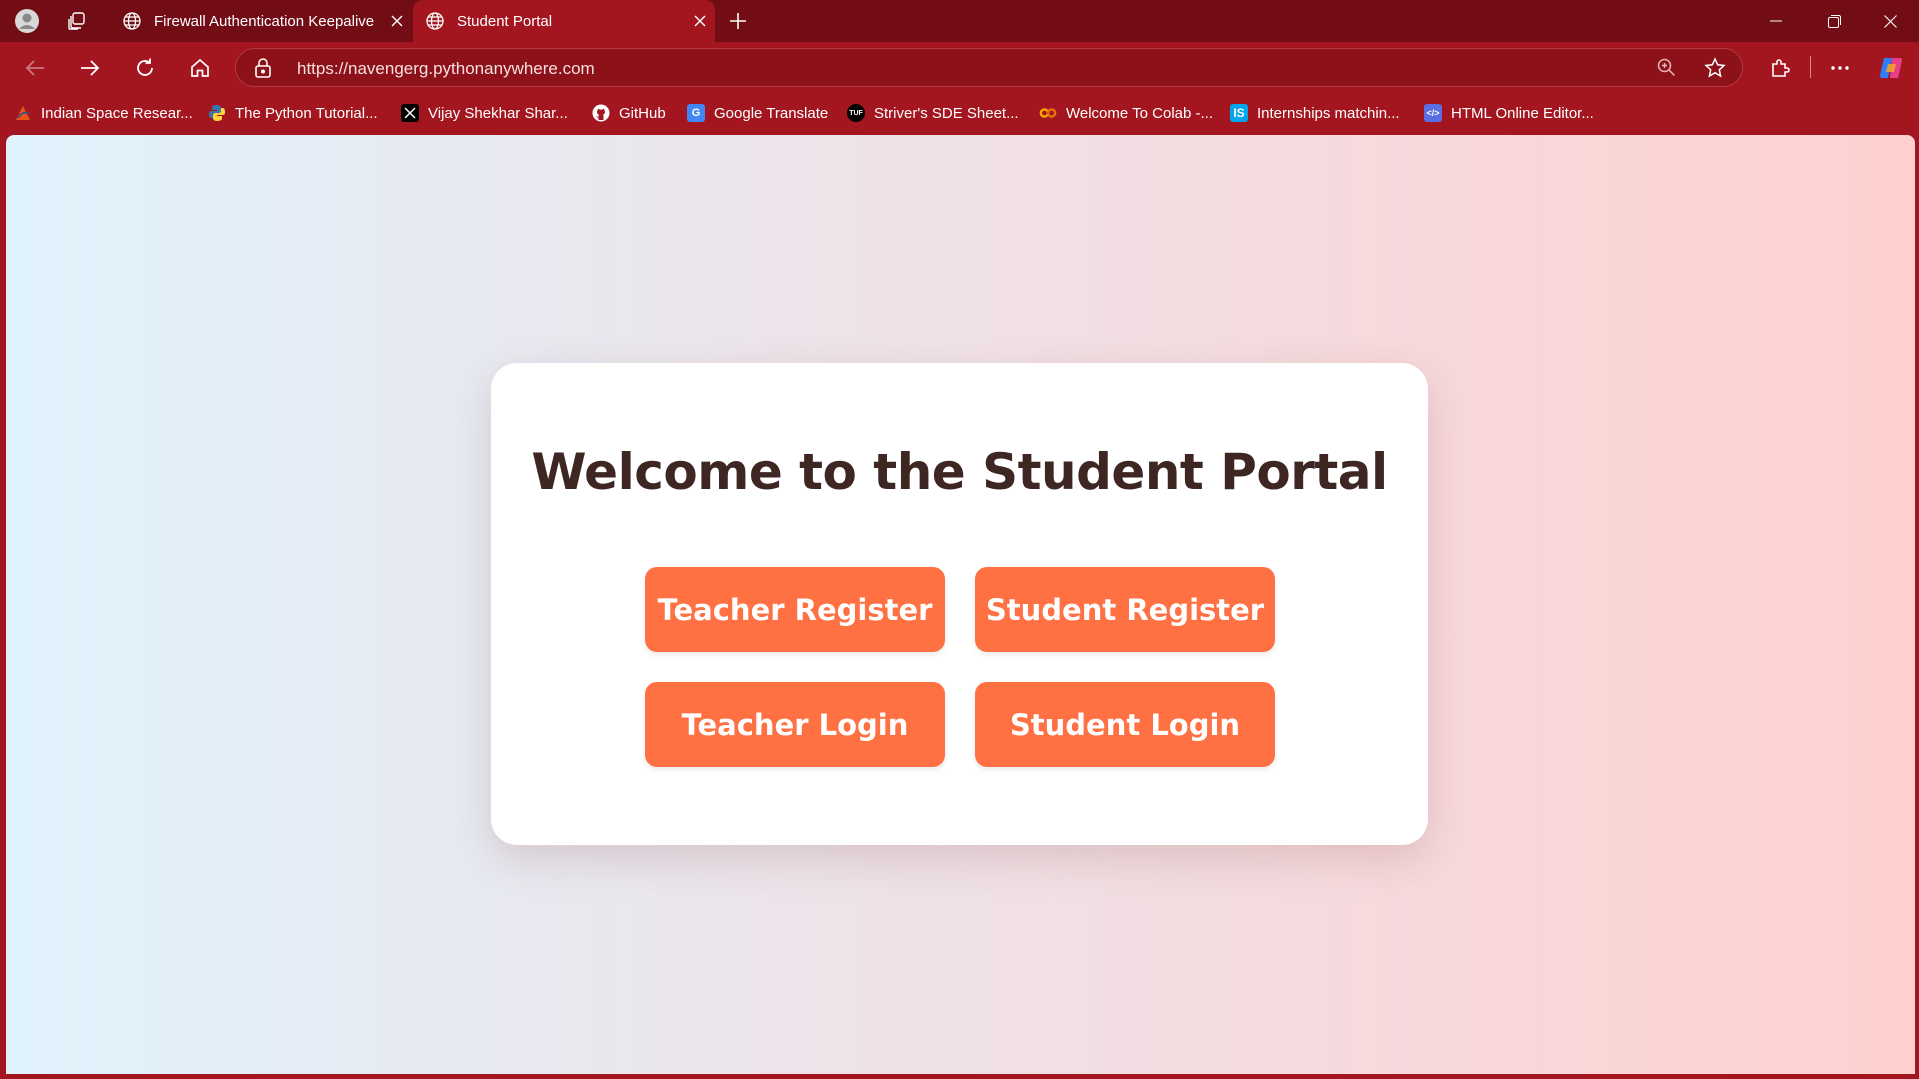  I want to click on github-icon, so click(601, 113).